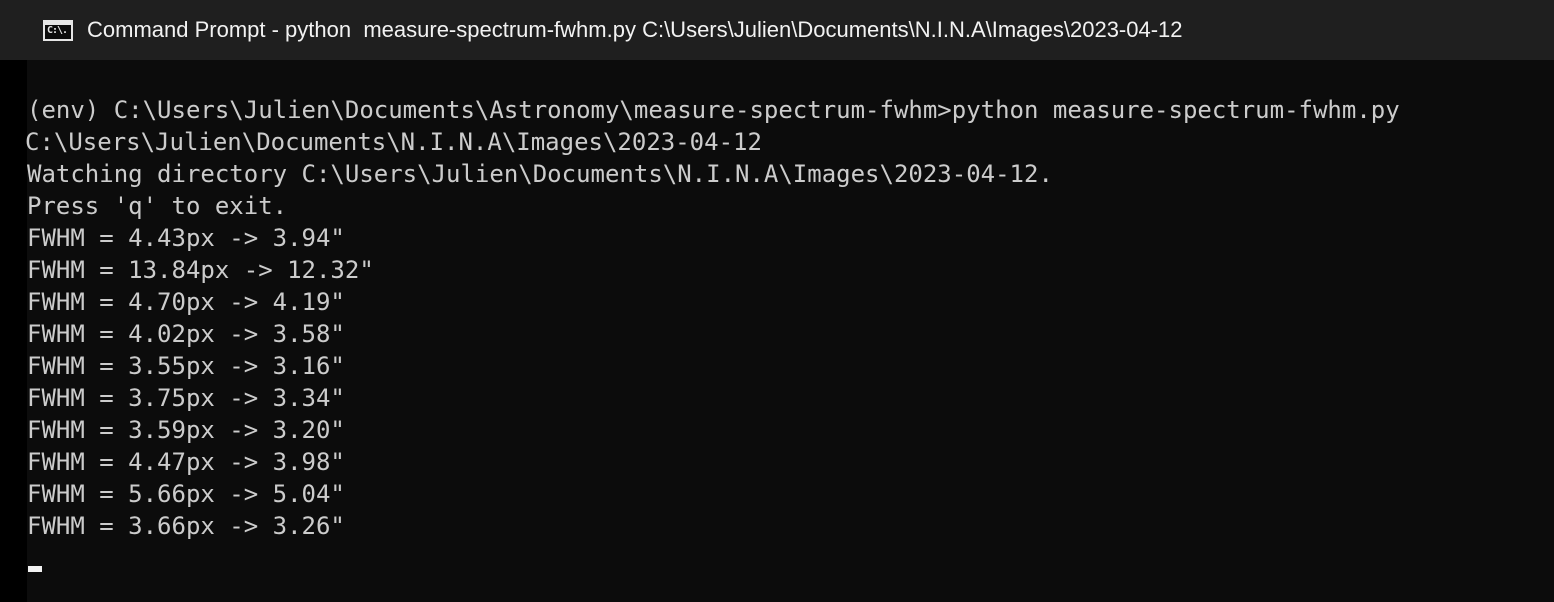 This screenshot has height=602, width=1554. Describe the element at coordinates (186, 238) in the screenshot. I see `console-line-fwhm: FWHM = 4.43px -> 3.94"` at that location.